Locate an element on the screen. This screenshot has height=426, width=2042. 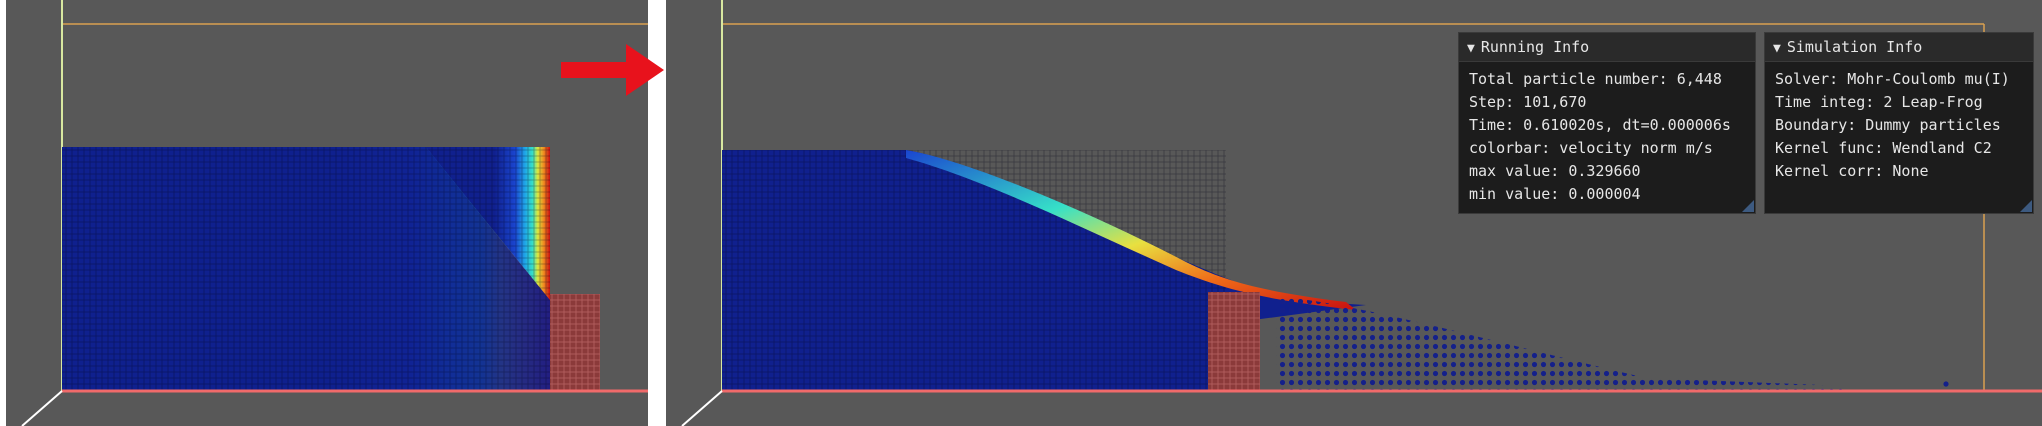
info-solver: Solver: Mohr-Coulomb mu(I) is located at coordinates (1892, 79).